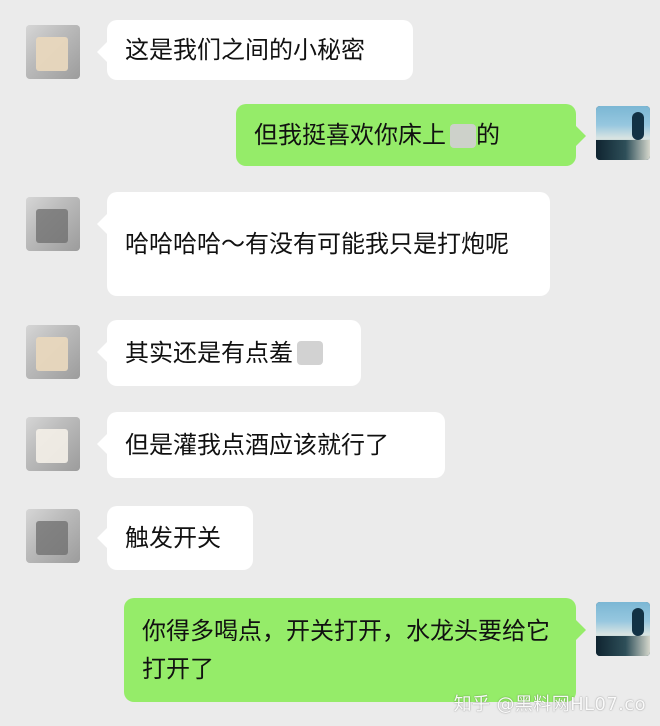  I want to click on message-2-bubble: 但我挺喜欢你床上 的, so click(411, 135).